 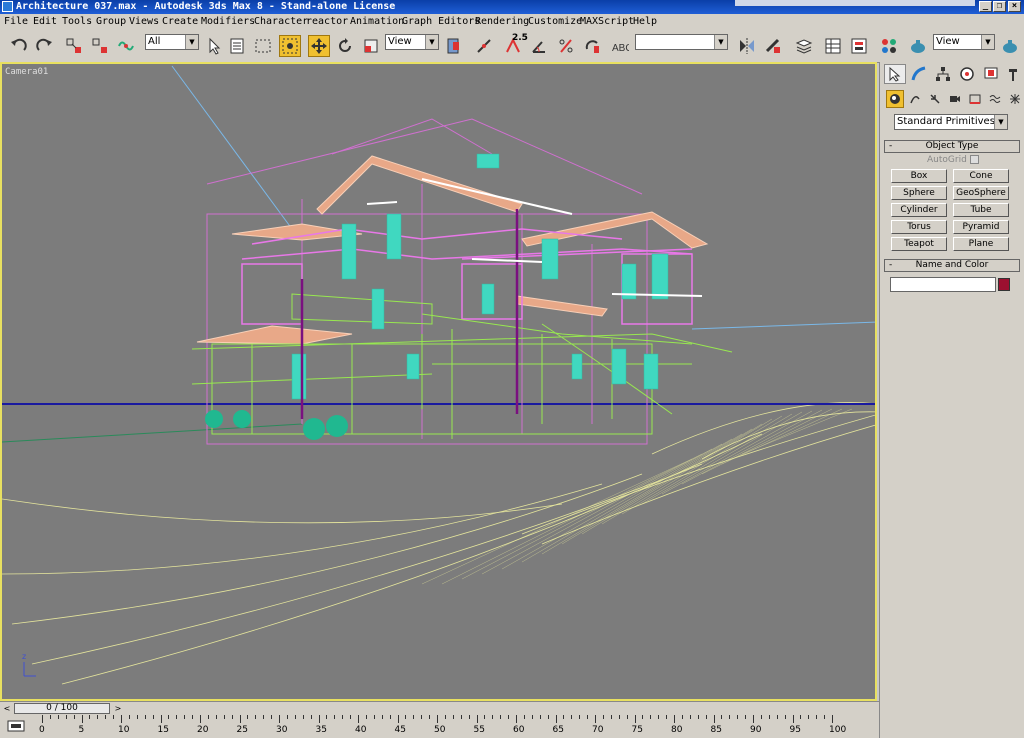 What do you see at coordinates (1014, 6) in the screenshot?
I see `close-button: ×` at bounding box center [1014, 6].